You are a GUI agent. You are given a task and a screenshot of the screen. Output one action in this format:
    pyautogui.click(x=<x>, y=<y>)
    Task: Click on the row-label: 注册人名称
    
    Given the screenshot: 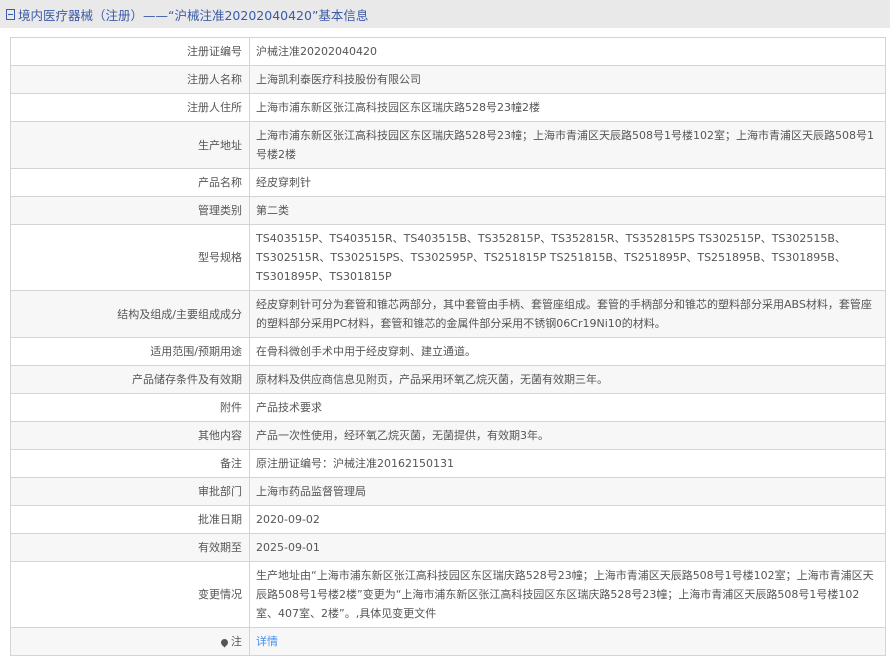 What is the action you would take?
    pyautogui.click(x=130, y=79)
    